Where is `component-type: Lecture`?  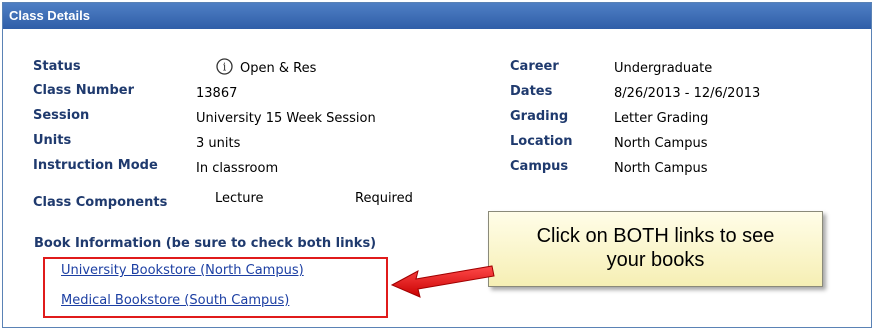 component-type: Lecture is located at coordinates (239, 198).